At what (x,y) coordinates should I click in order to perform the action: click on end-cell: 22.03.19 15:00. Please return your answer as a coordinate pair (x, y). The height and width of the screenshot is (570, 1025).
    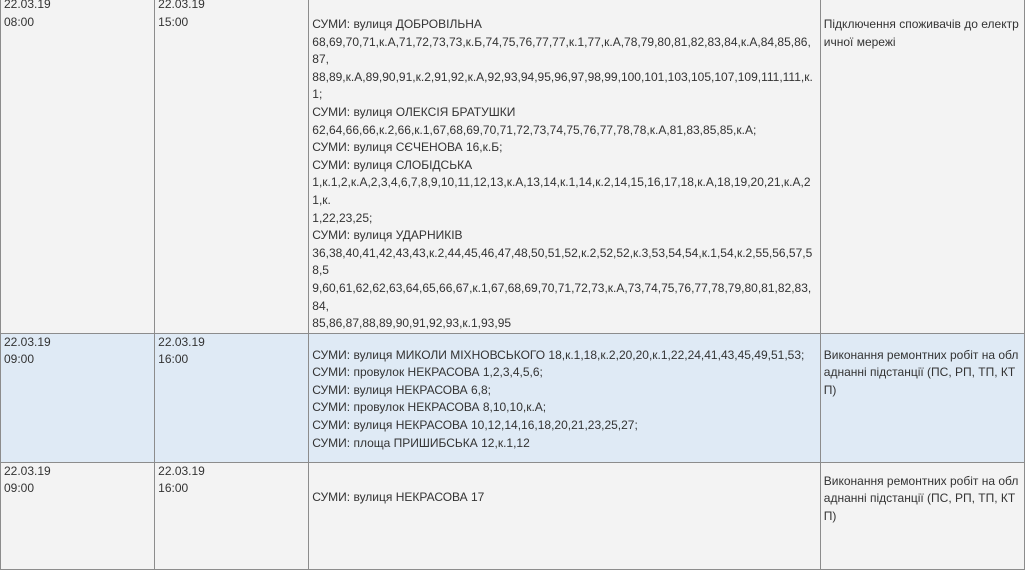
    Looking at the image, I should click on (232, 167).